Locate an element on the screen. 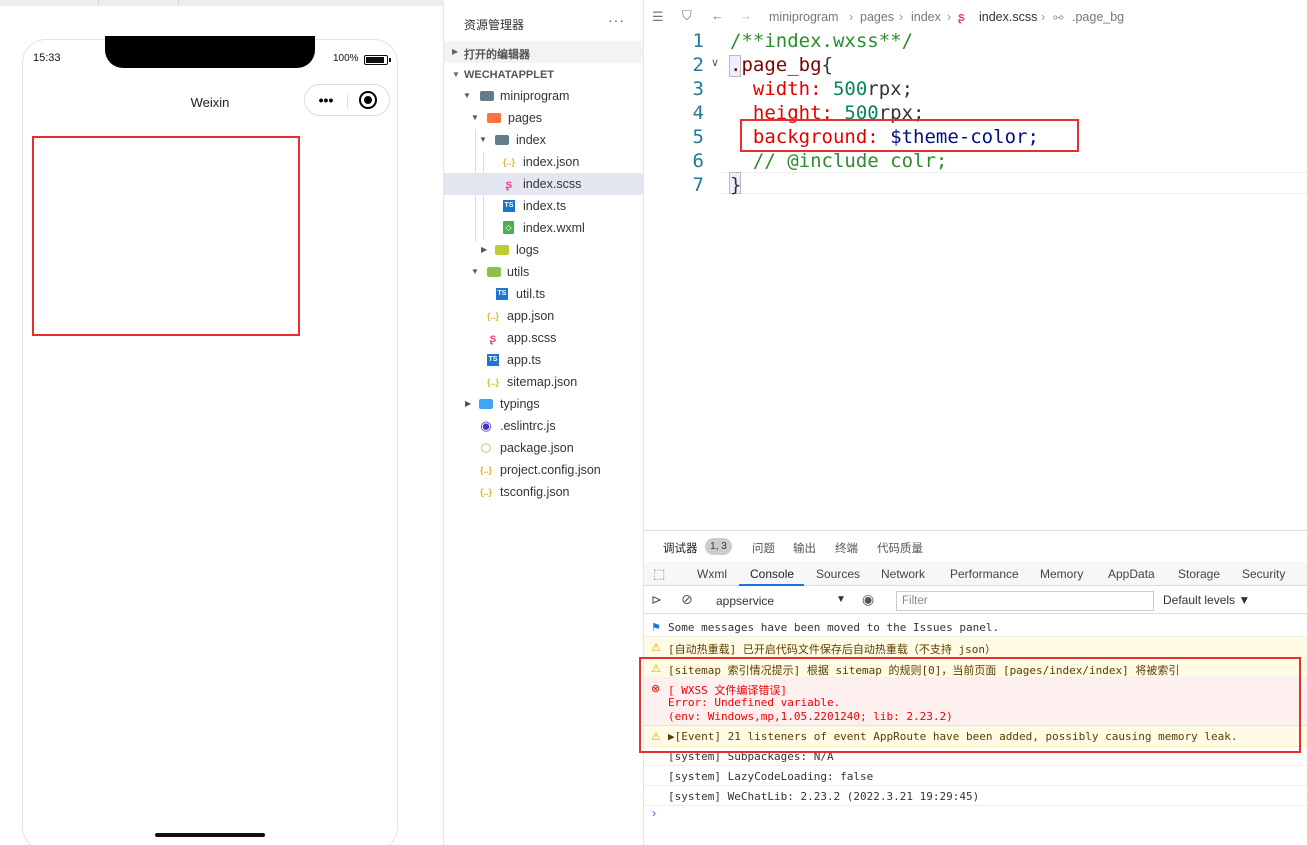 The image size is (1307, 845). tab-terminal: 终端 is located at coordinates (846, 548).